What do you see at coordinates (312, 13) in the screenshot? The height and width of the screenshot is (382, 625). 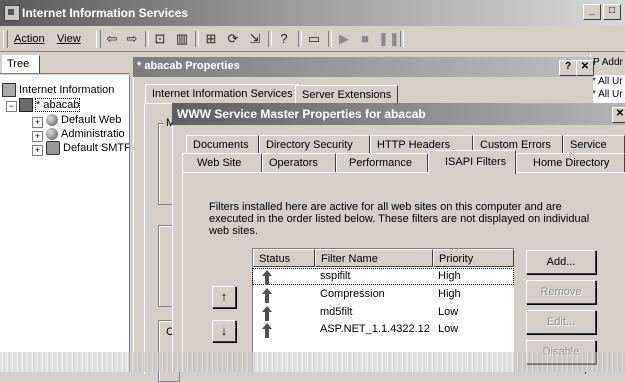 I see `main-title-bar: Internet Information Services _ □` at bounding box center [312, 13].